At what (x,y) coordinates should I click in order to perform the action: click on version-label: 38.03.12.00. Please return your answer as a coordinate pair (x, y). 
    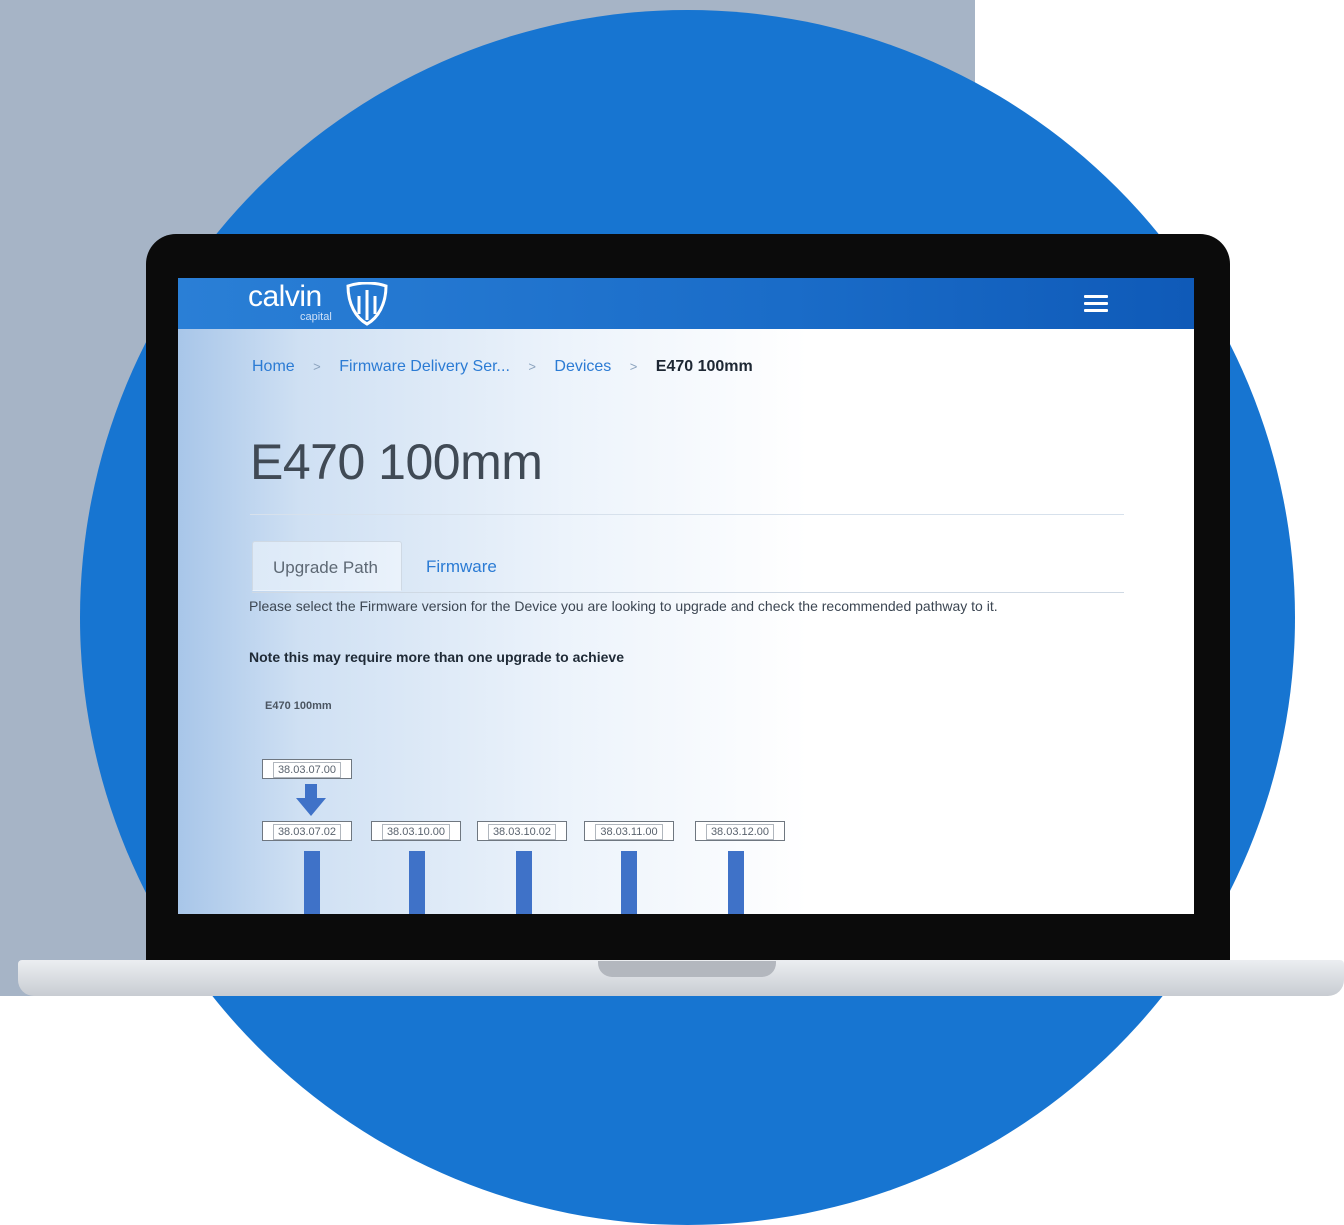
    Looking at the image, I should click on (740, 832).